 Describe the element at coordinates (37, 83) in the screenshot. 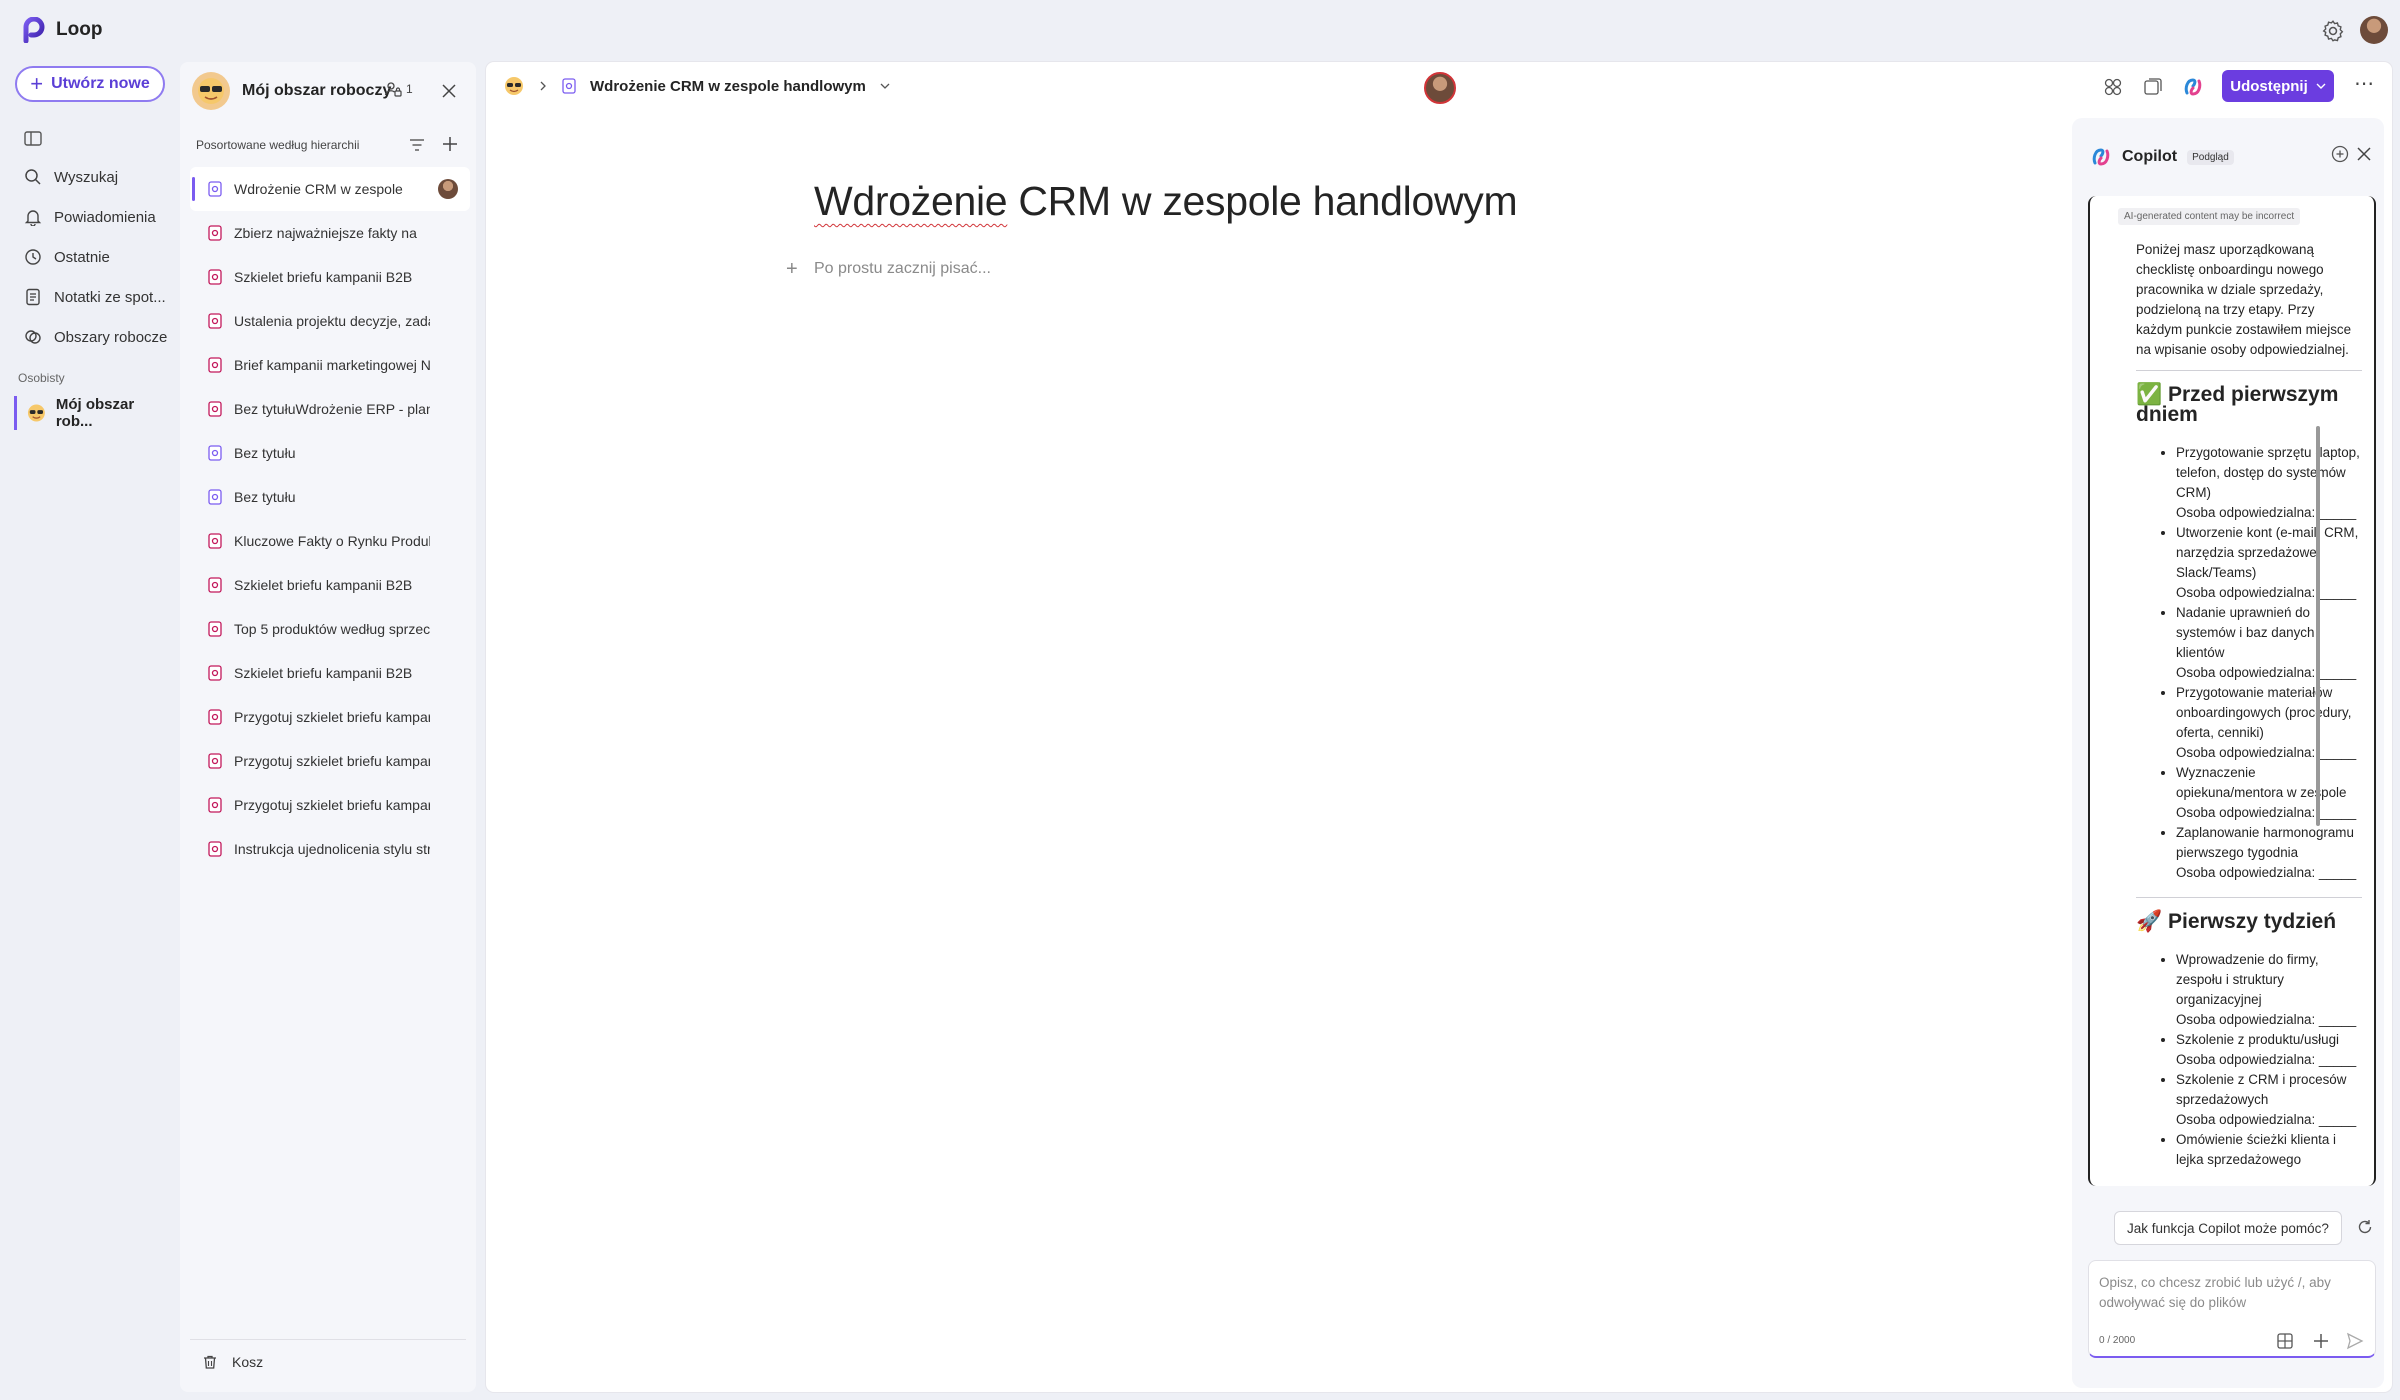

I see `plus-icon: +` at that location.